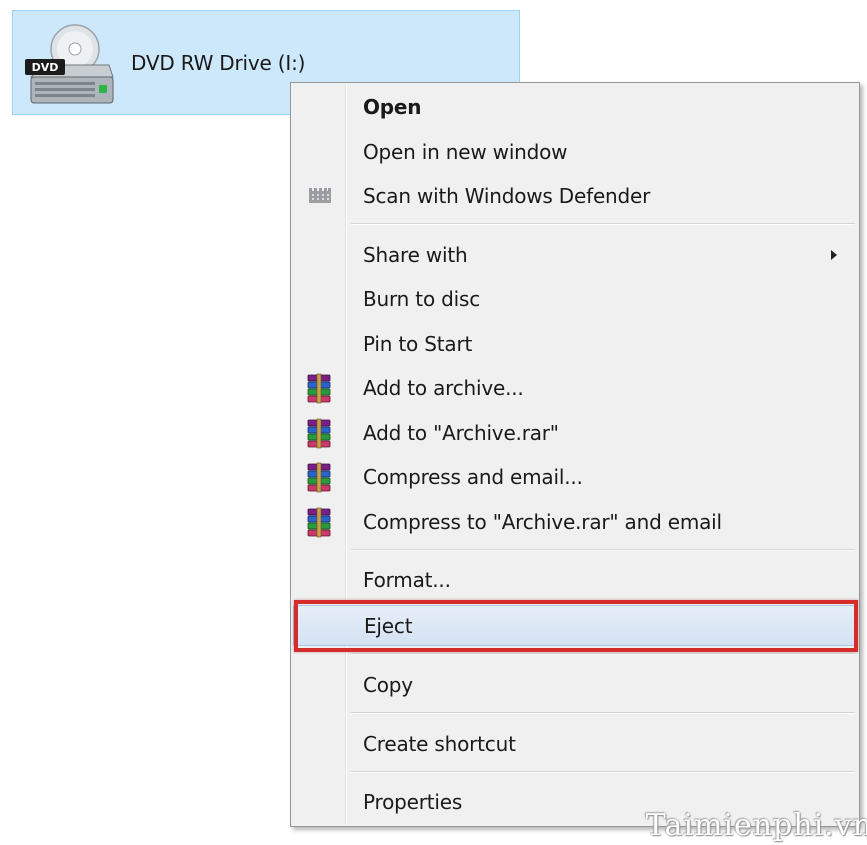 This screenshot has height=845, width=867. What do you see at coordinates (461, 433) in the screenshot?
I see `menu-item-label: Add to "Archive.rar"` at bounding box center [461, 433].